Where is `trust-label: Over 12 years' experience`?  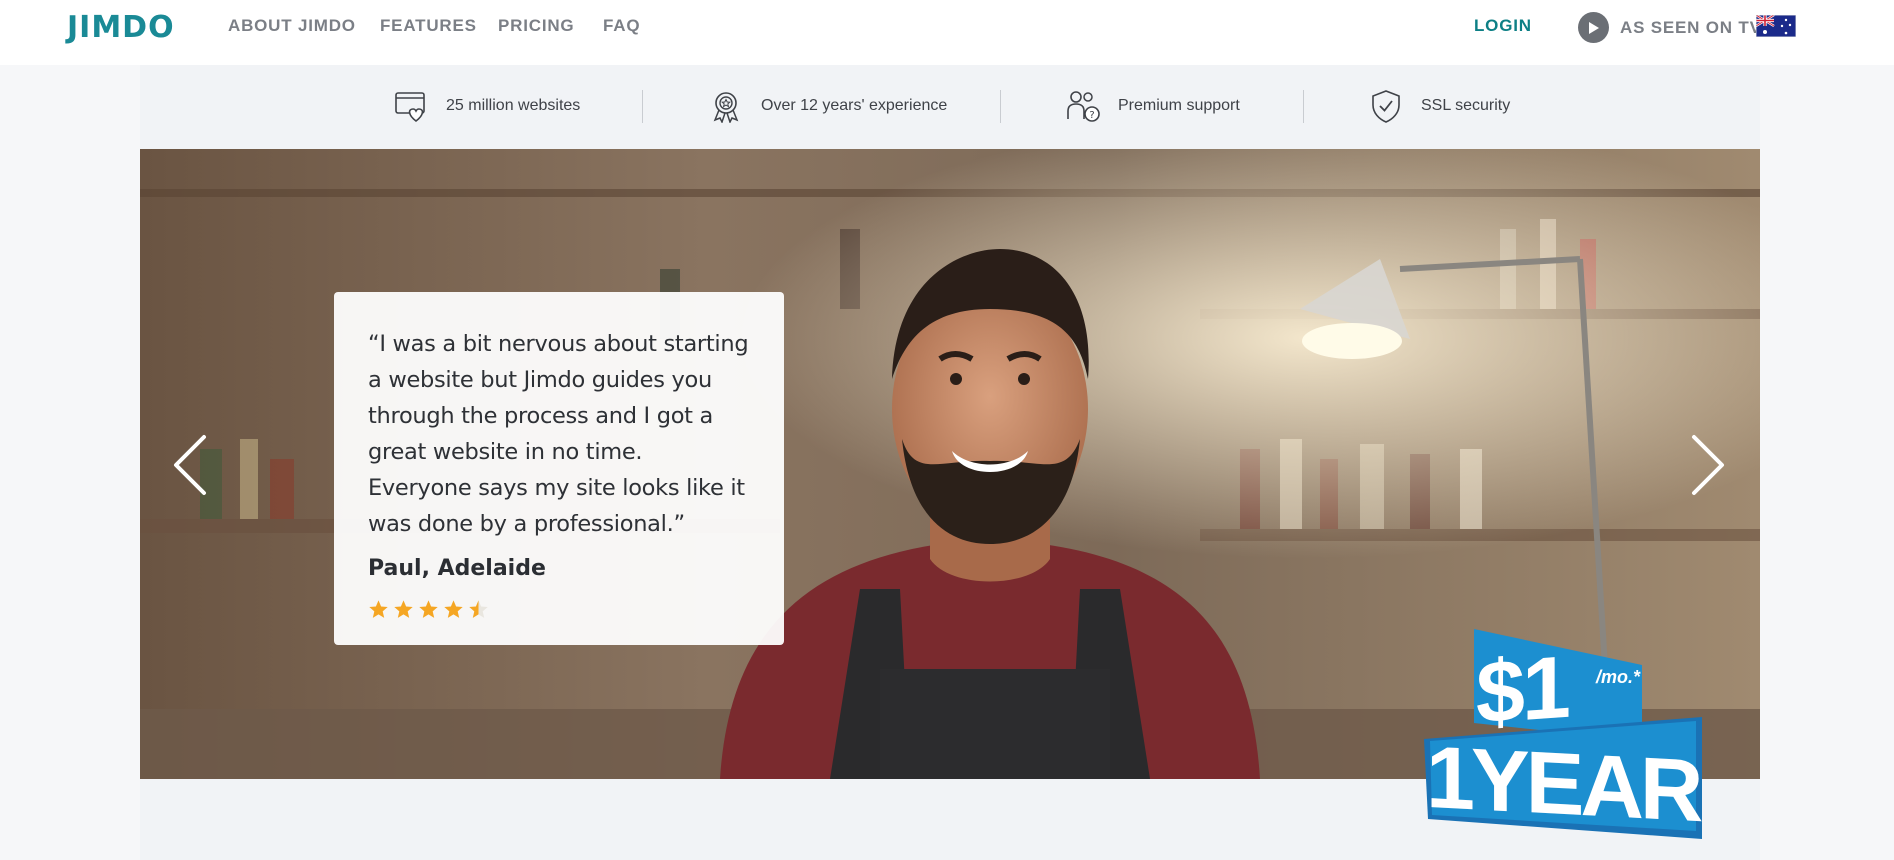 trust-label: Over 12 years' experience is located at coordinates (854, 105).